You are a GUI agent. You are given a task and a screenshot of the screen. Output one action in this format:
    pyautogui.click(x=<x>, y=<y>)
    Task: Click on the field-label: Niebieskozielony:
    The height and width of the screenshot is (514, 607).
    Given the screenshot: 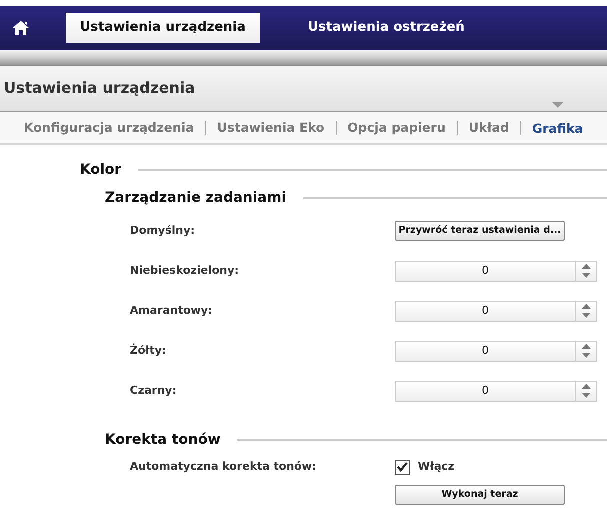 What is the action you would take?
    pyautogui.click(x=185, y=270)
    